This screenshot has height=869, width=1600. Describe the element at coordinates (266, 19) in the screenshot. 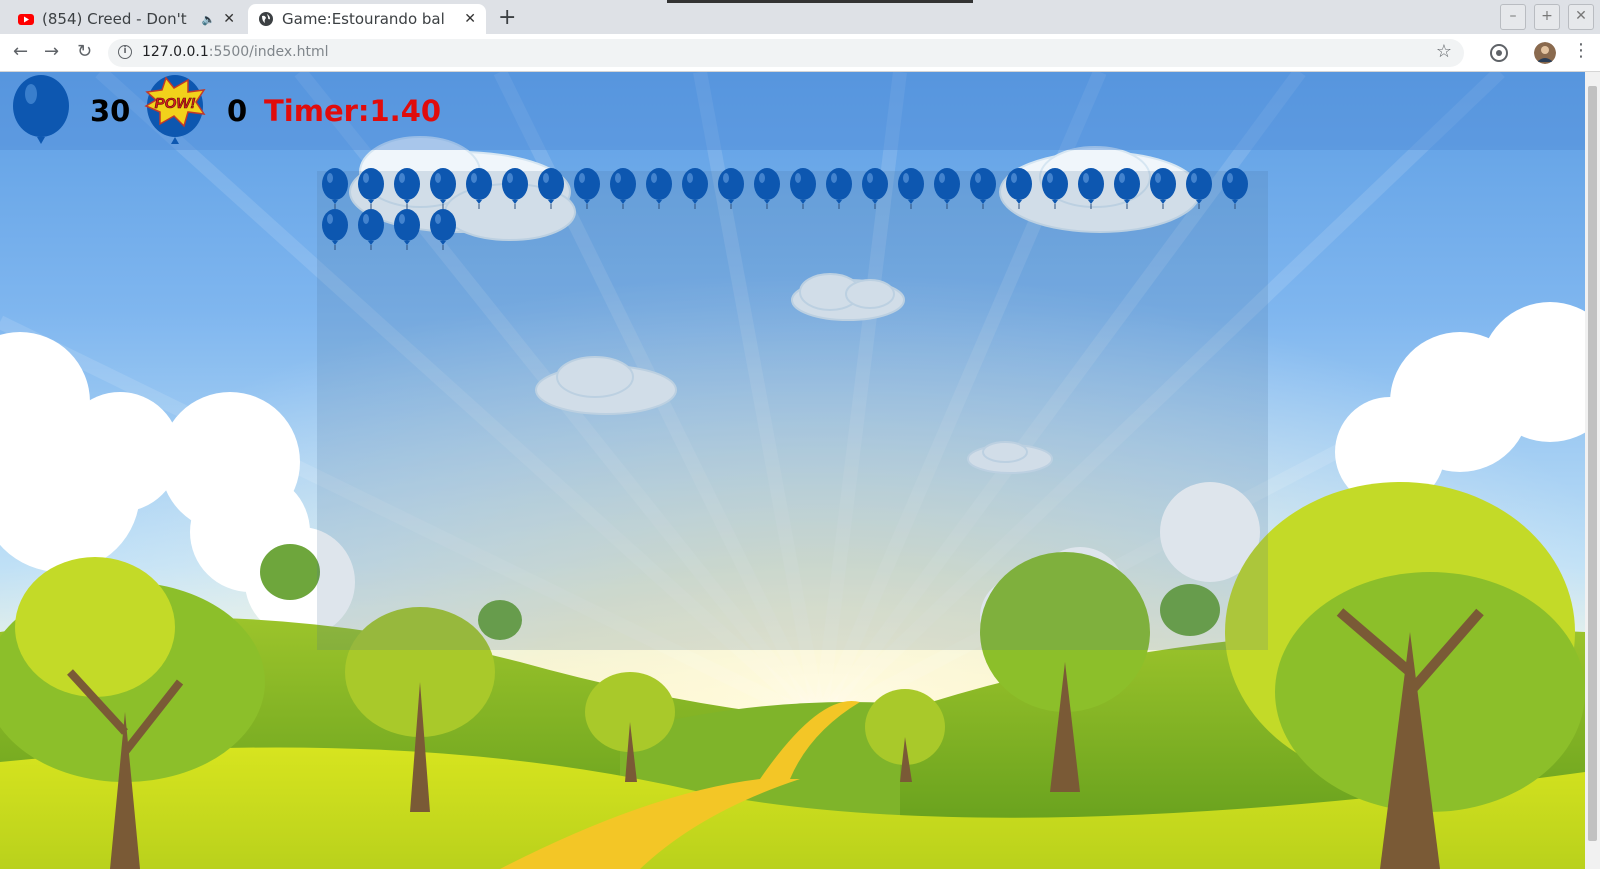

I see `globe-icon` at that location.